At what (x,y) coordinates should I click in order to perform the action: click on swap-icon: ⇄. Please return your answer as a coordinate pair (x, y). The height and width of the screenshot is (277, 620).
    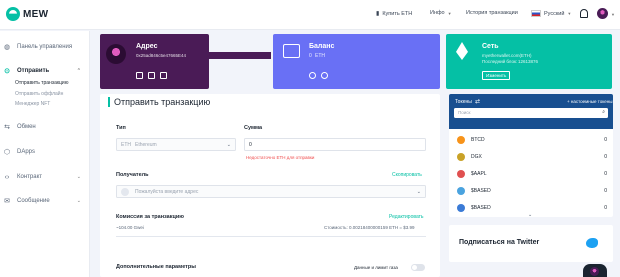
    Looking at the image, I should click on (477, 101).